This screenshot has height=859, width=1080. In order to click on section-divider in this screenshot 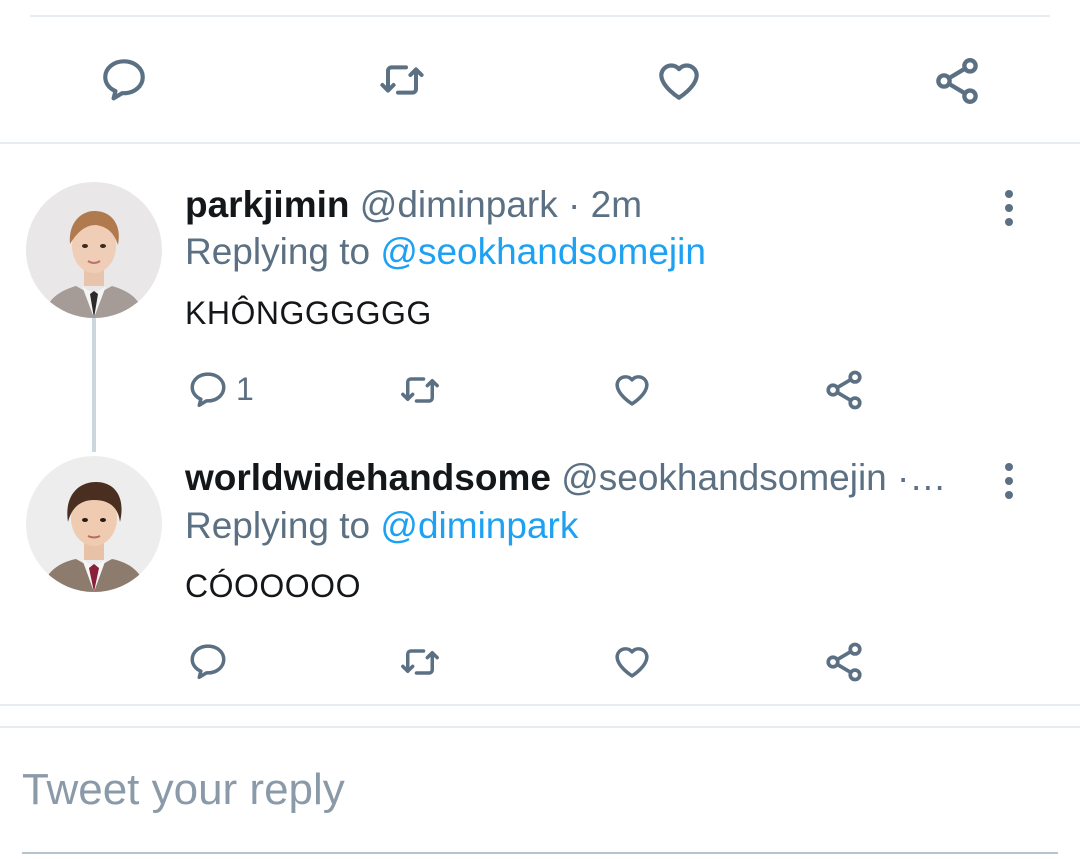, I will do `click(540, 143)`.